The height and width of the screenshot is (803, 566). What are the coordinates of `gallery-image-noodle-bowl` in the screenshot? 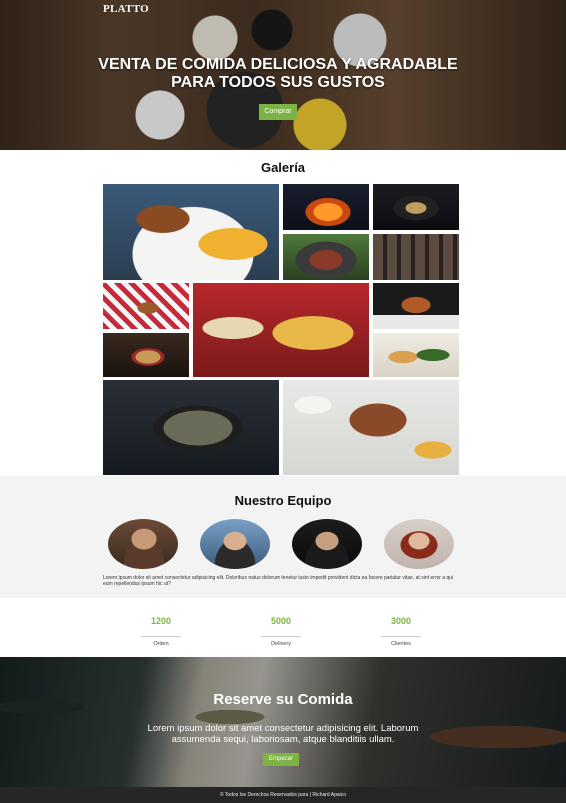 It's located at (146, 355).